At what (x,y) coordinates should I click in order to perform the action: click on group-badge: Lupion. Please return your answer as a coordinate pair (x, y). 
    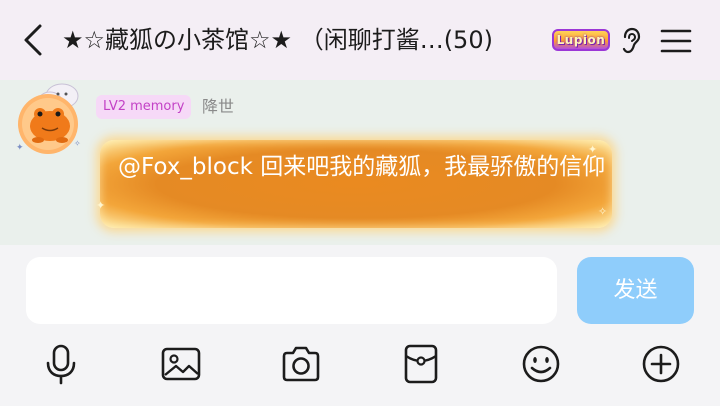
    Looking at the image, I should click on (581, 40).